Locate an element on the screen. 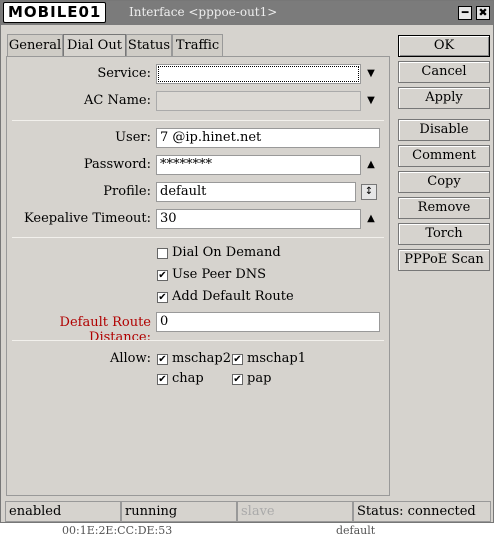  allow-pap-label: pap is located at coordinates (259, 378).